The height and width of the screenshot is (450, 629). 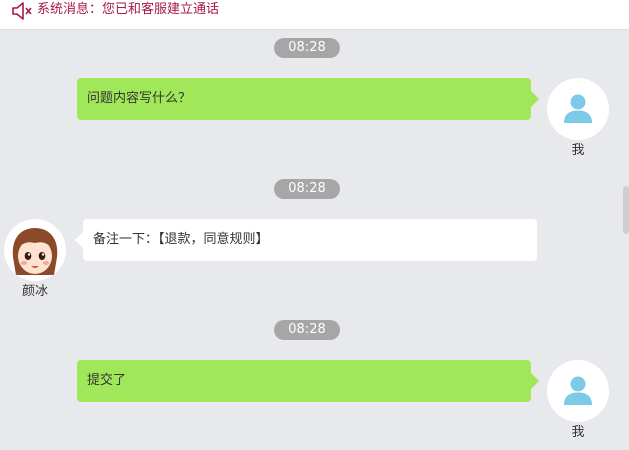 What do you see at coordinates (34, 291) in the screenshot?
I see `agent-name-label: 颜冰` at bounding box center [34, 291].